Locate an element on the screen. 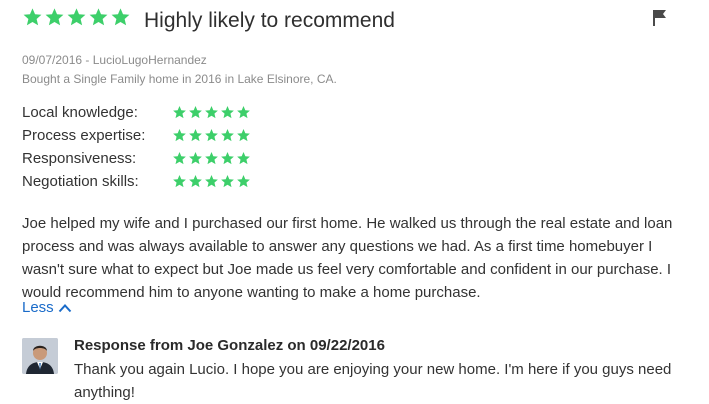 This screenshot has width=709, height=404. rating-row-responsiveness: Responsiveness: is located at coordinates (152, 161).